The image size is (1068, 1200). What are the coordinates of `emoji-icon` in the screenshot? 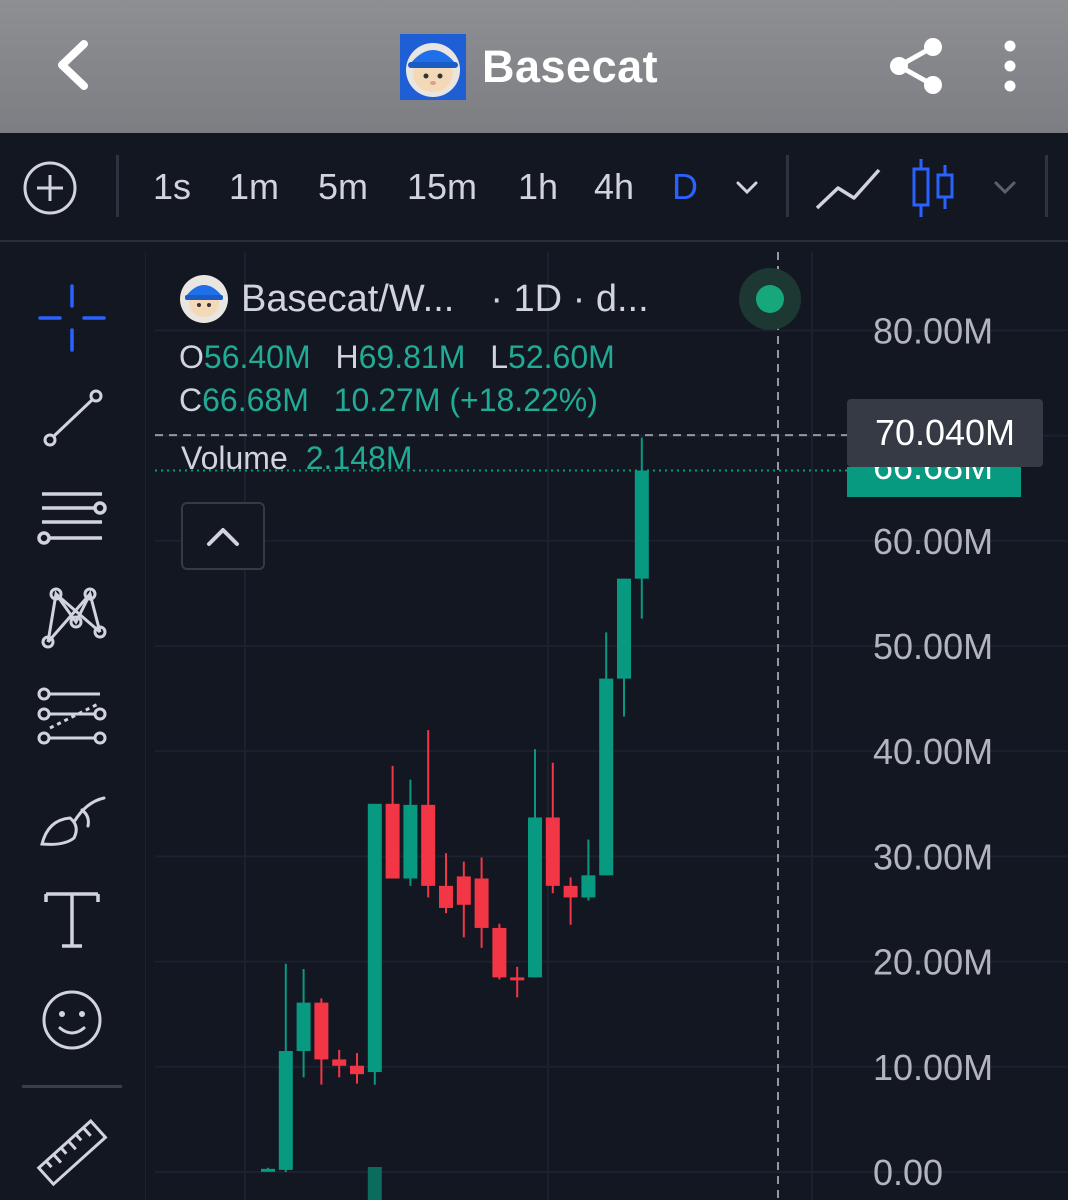 It's located at (72, 1020).